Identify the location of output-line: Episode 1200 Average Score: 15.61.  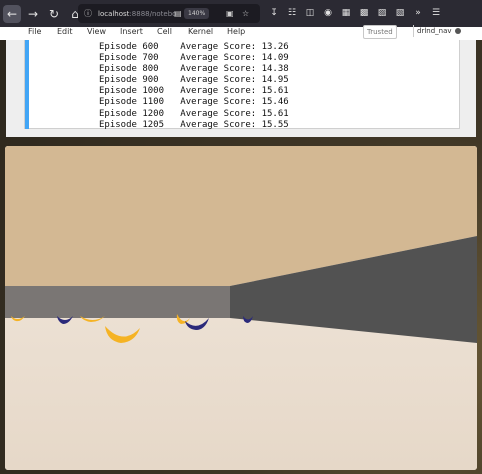
(194, 114).